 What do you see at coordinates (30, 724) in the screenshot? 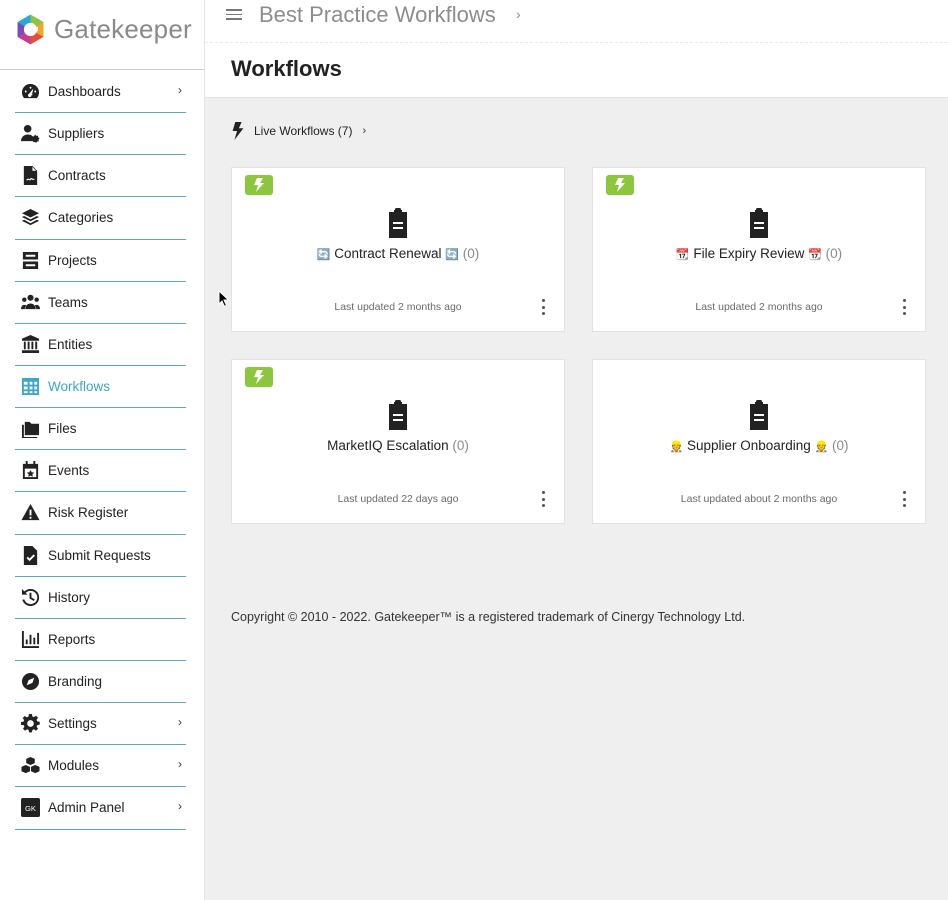
I see `gear-icon` at bounding box center [30, 724].